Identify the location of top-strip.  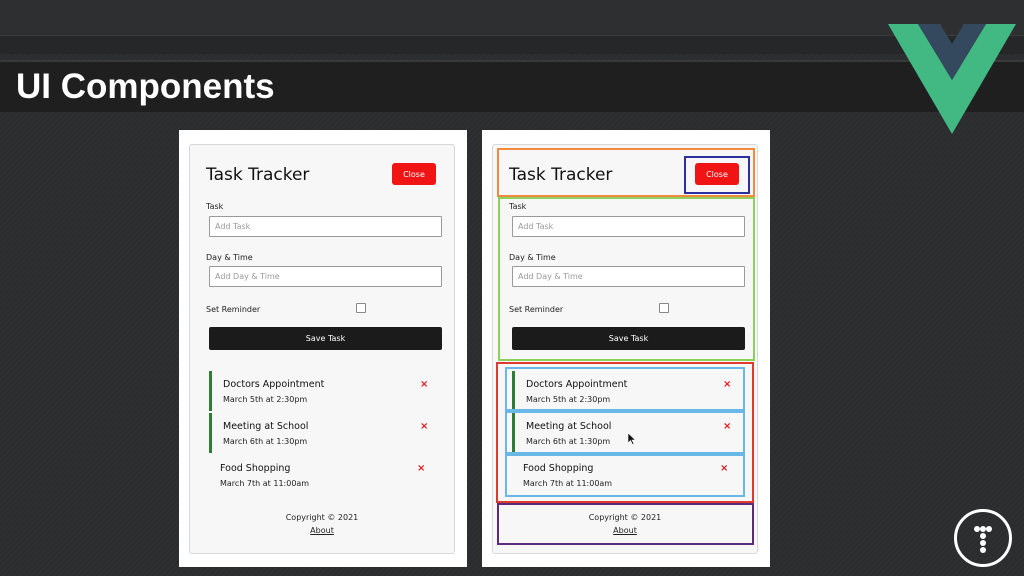
(512, 18).